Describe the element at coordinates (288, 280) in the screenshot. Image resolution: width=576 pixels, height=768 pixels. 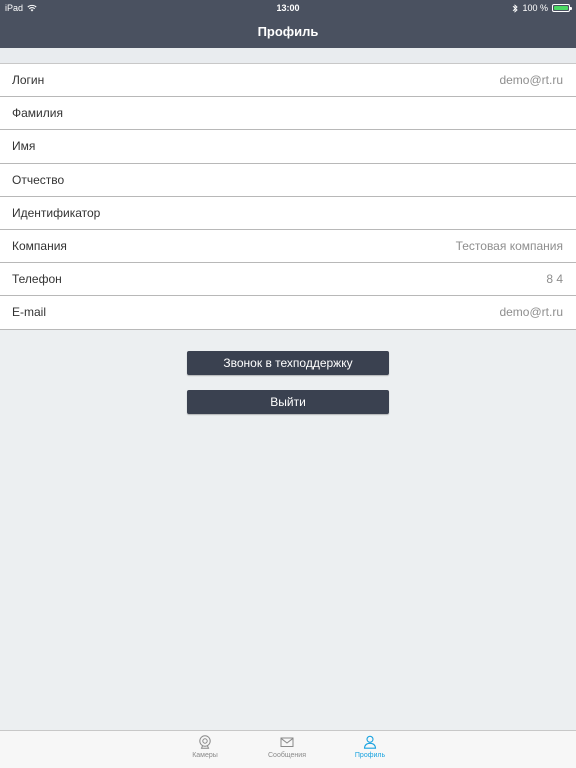
I see `profile-row-phone: Телефон 8 4` at that location.